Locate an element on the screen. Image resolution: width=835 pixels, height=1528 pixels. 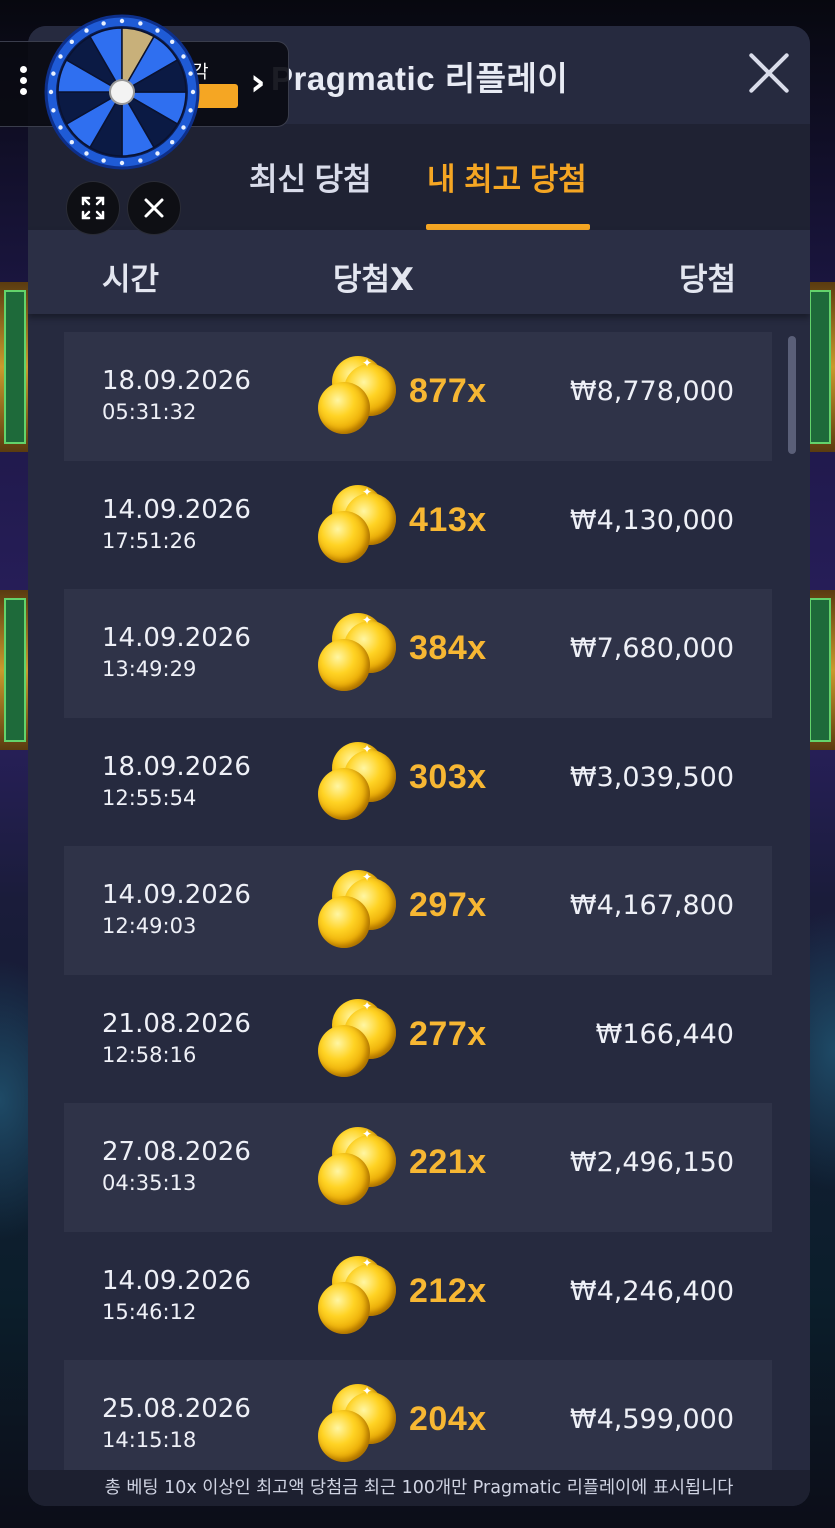
column-multiplier: 당첨X is located at coordinates (373, 280).